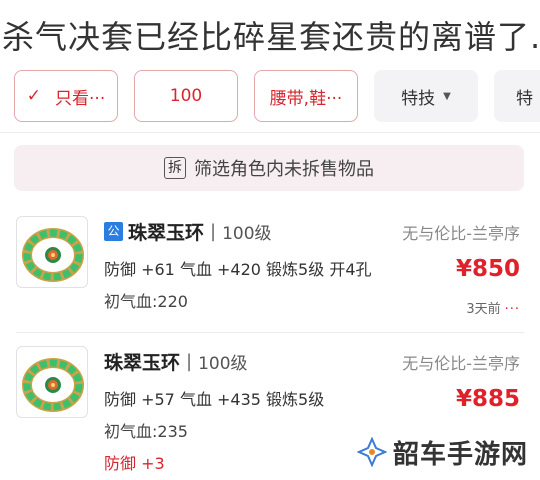 Image resolution: width=540 pixels, height=480 pixels. What do you see at coordinates (371, 452) in the screenshot?
I see `watermark-logo-icon` at bounding box center [371, 452].